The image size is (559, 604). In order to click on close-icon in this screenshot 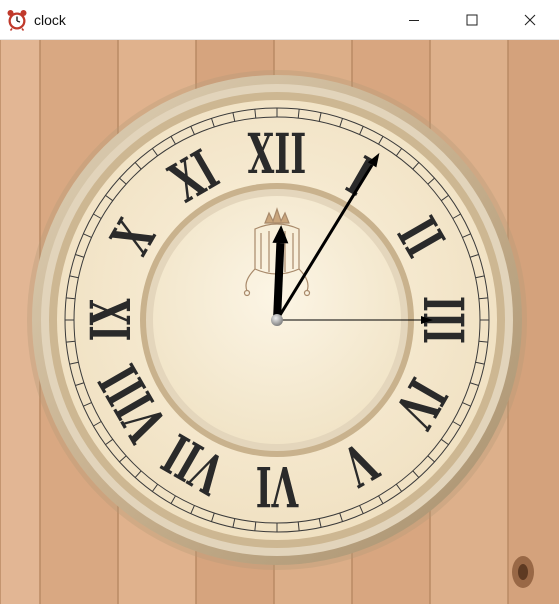, I will do `click(530, 20)`.